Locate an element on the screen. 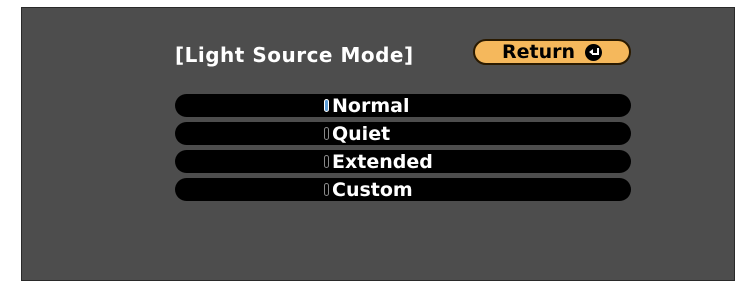 This screenshot has height=281, width=735. option-custom: Custom is located at coordinates (403, 189).